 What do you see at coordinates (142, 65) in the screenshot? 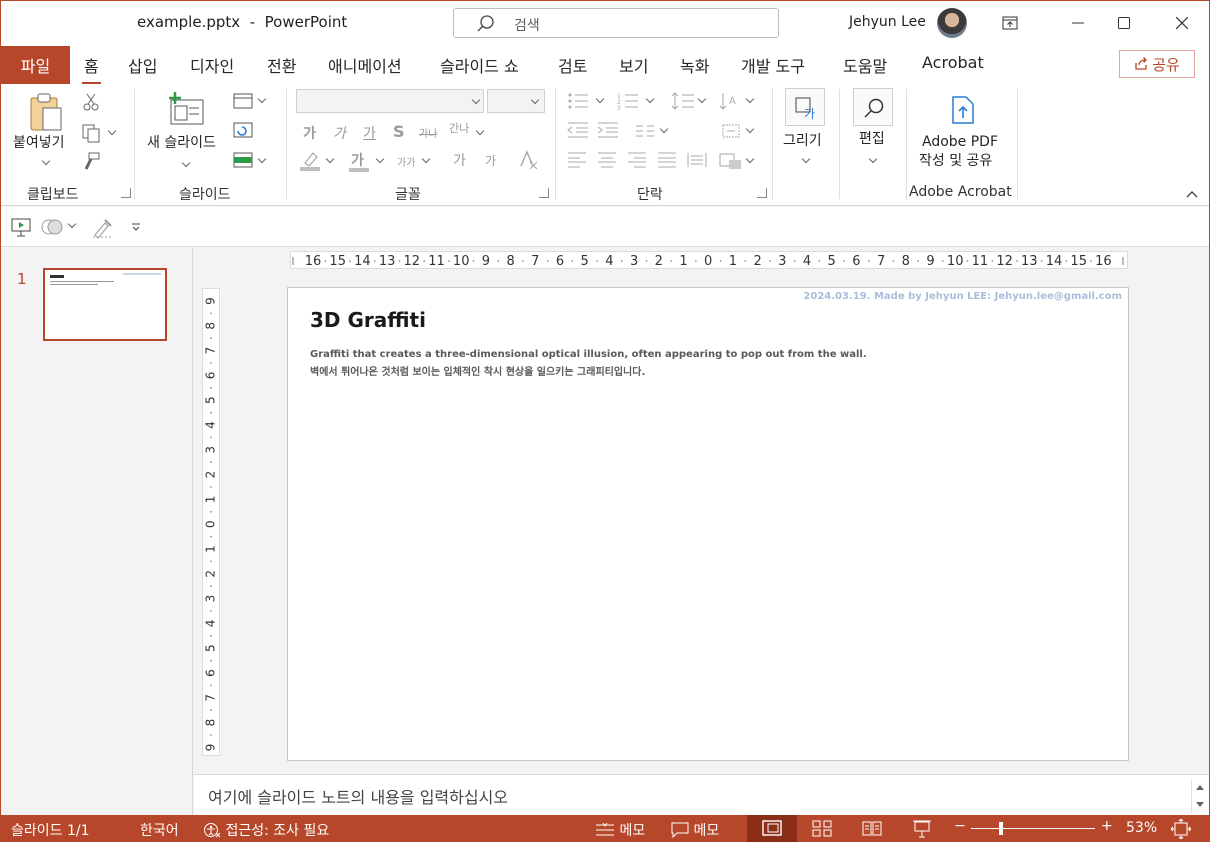
I see `tab-insert: 삽입` at bounding box center [142, 65].